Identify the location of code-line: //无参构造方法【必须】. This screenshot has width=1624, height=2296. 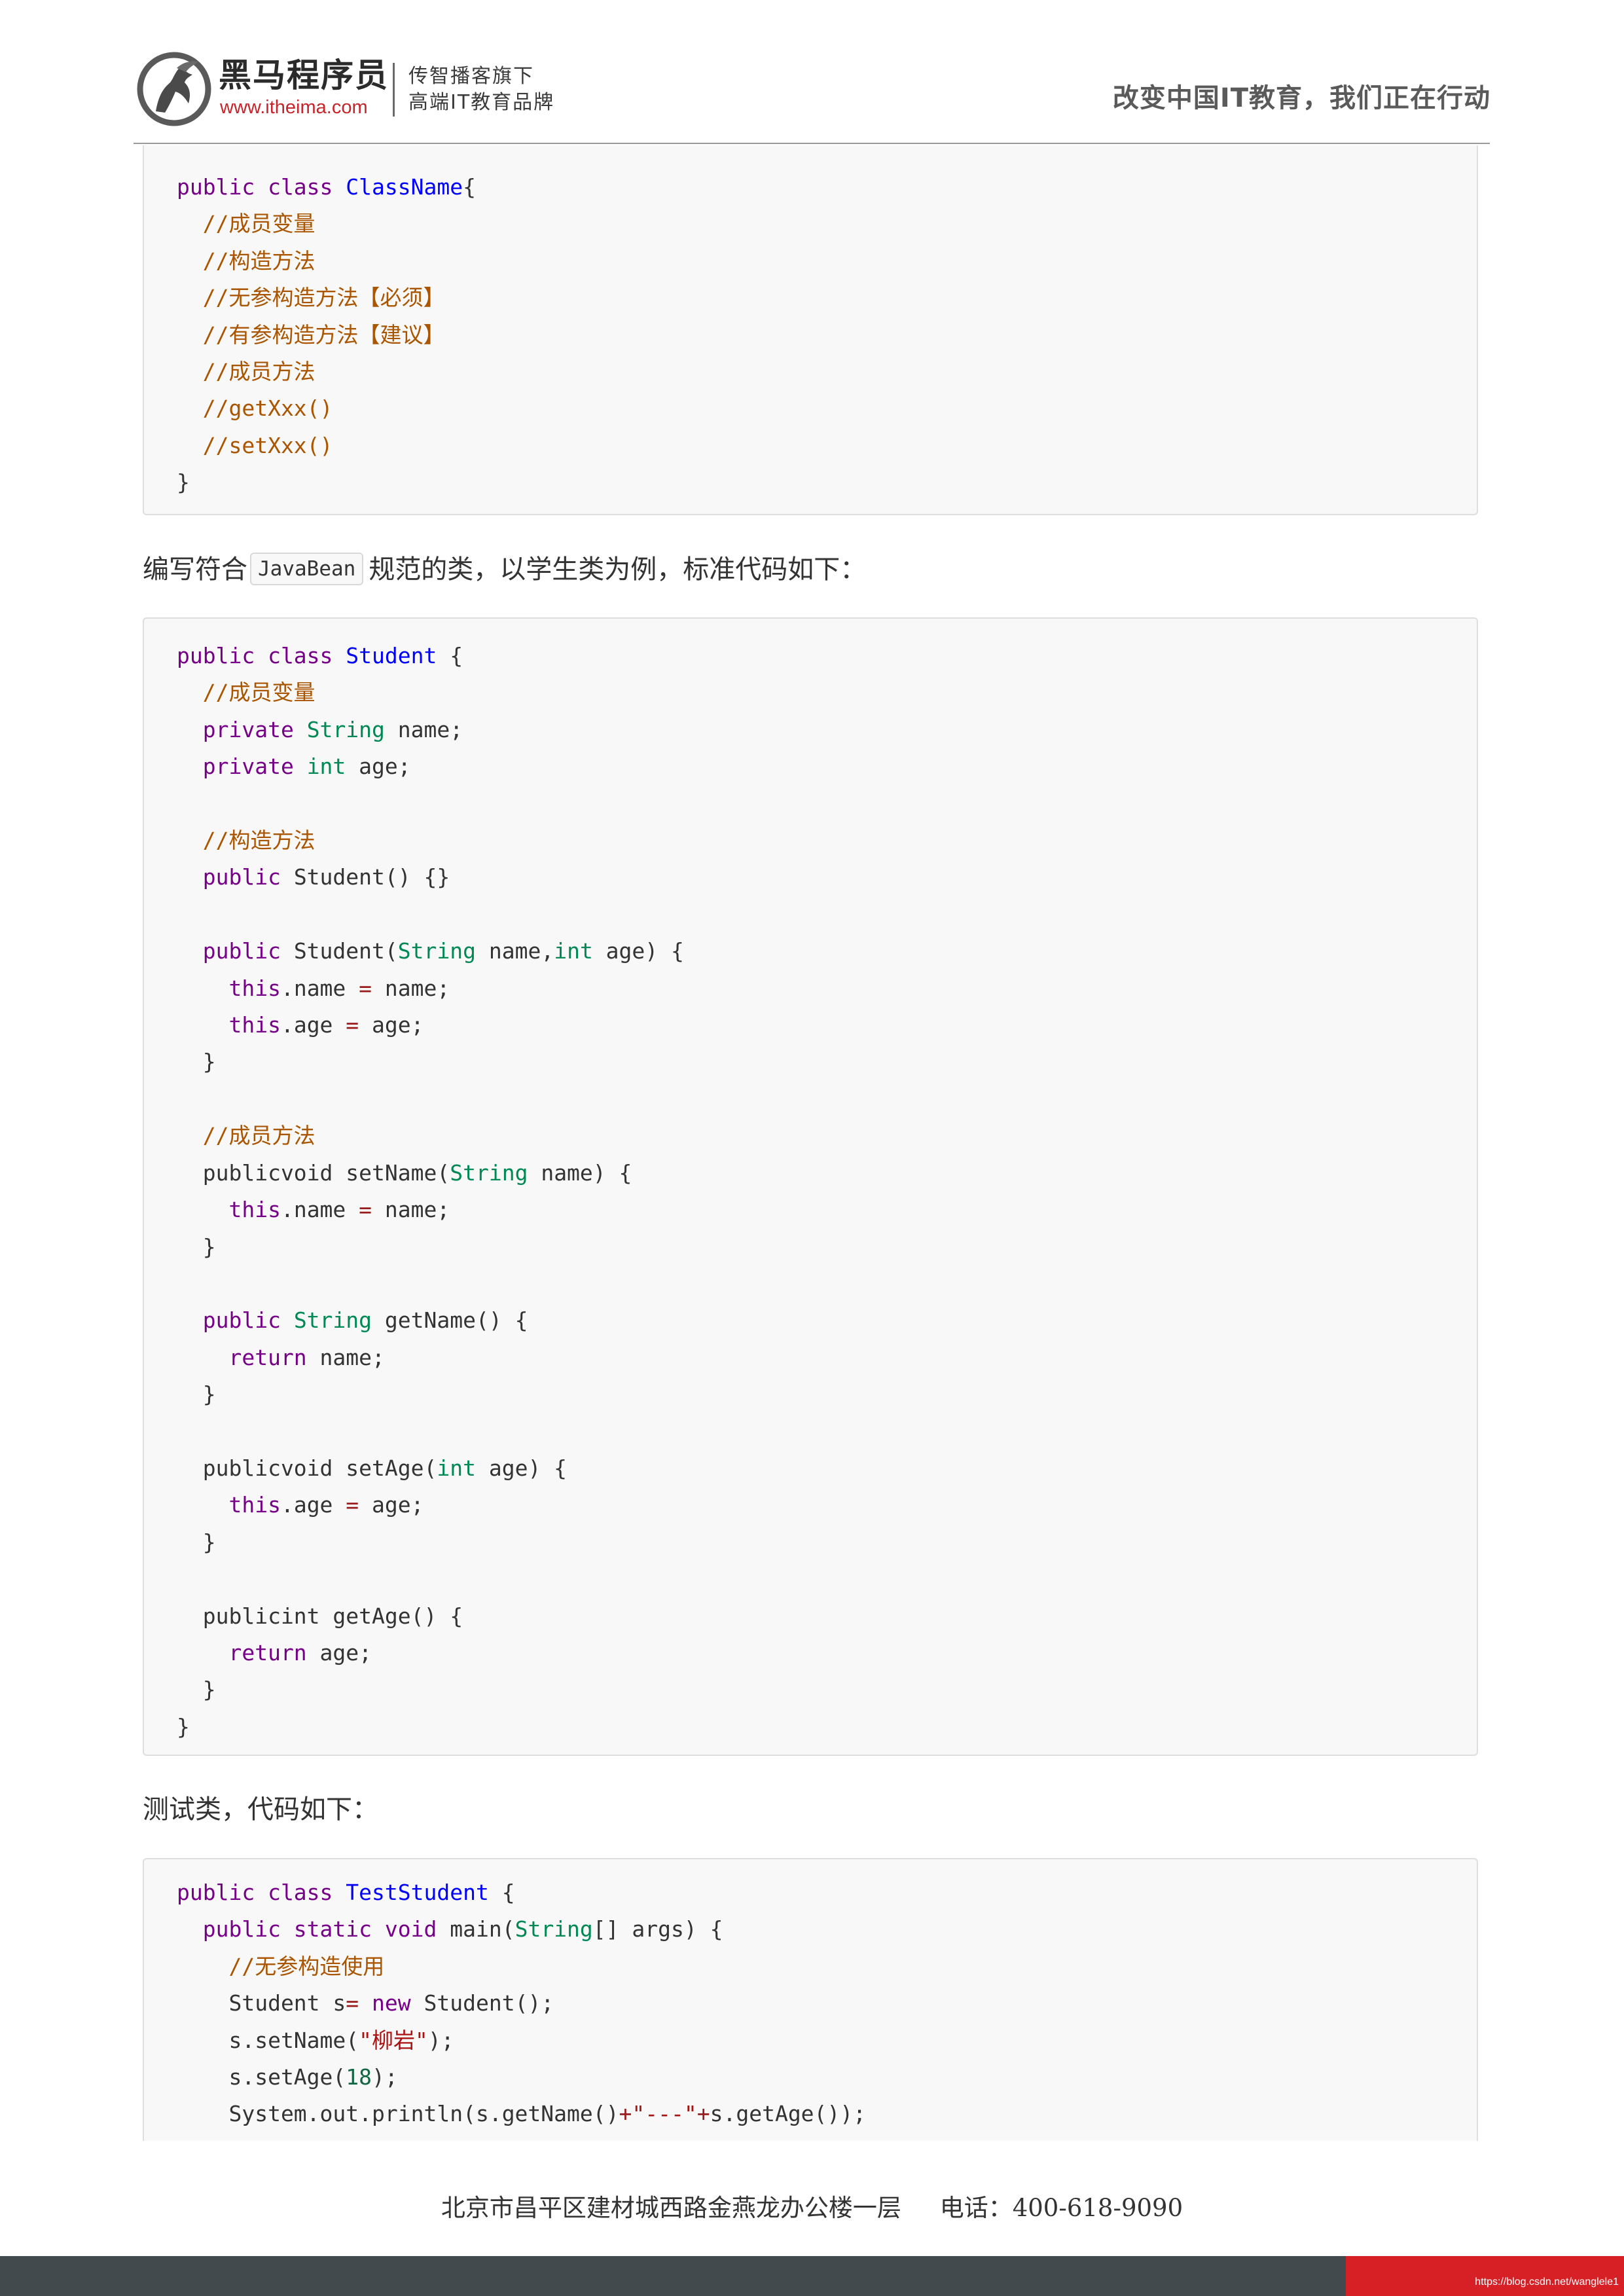
(326, 298).